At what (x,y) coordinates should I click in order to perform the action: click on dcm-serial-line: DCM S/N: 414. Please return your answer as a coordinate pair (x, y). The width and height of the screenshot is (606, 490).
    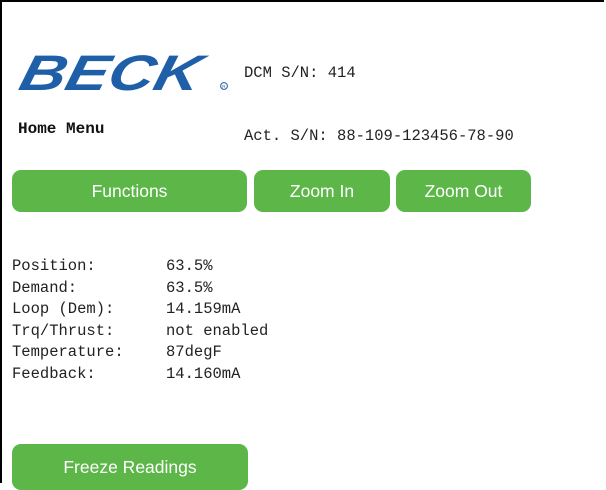
    Looking at the image, I should click on (379, 73).